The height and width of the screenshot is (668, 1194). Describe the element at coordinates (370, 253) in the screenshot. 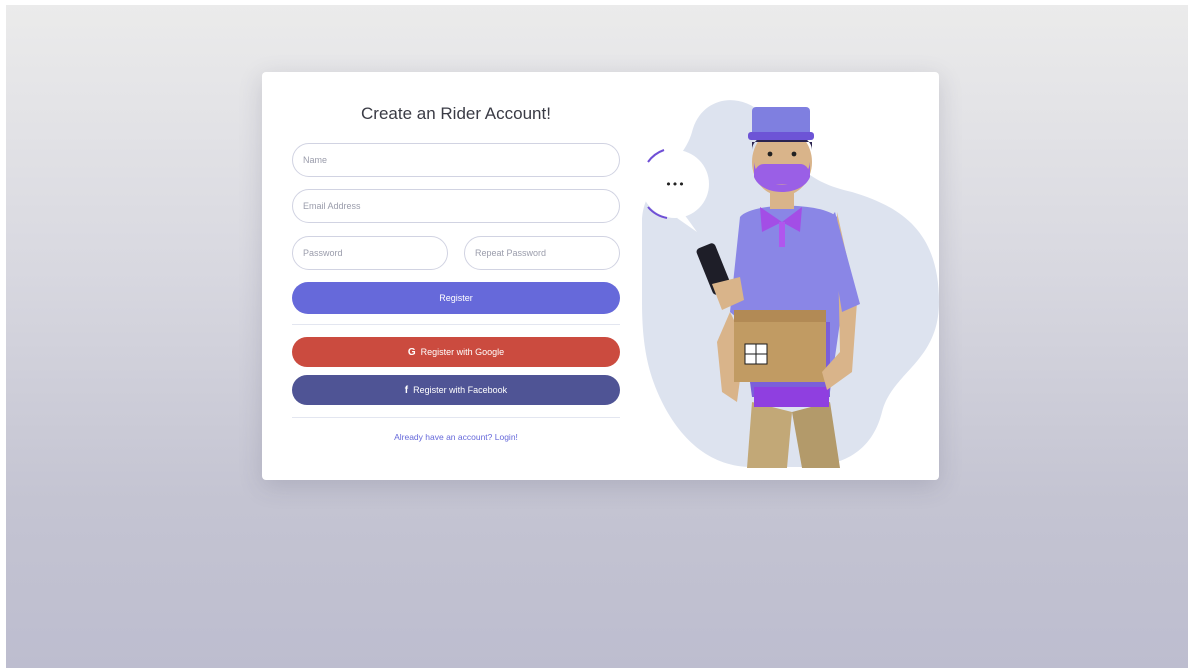

I see `password-input` at that location.